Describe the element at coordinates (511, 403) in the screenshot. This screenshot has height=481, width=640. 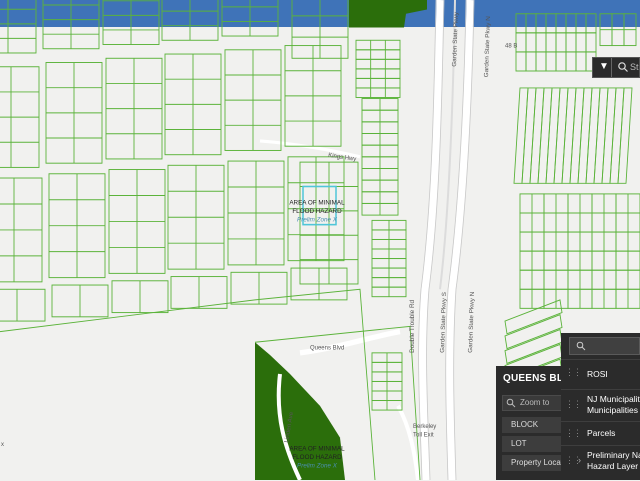
I see `zoom-icon` at that location.